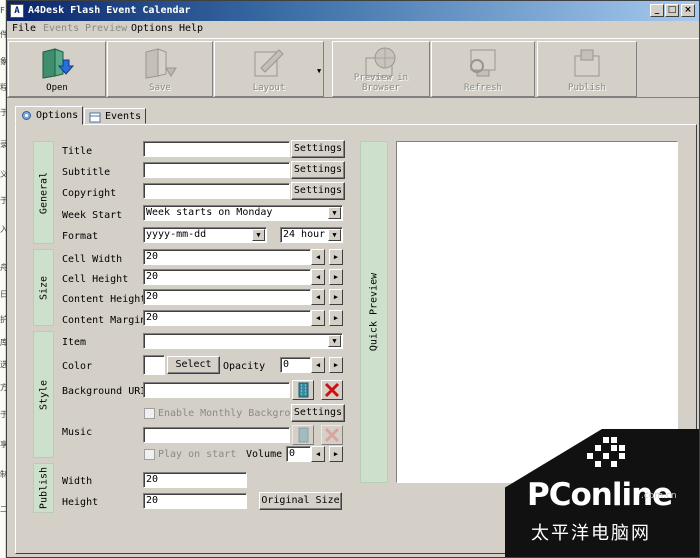  Describe the element at coordinates (95, 117) in the screenshot. I see `events-tab-icon` at that location.